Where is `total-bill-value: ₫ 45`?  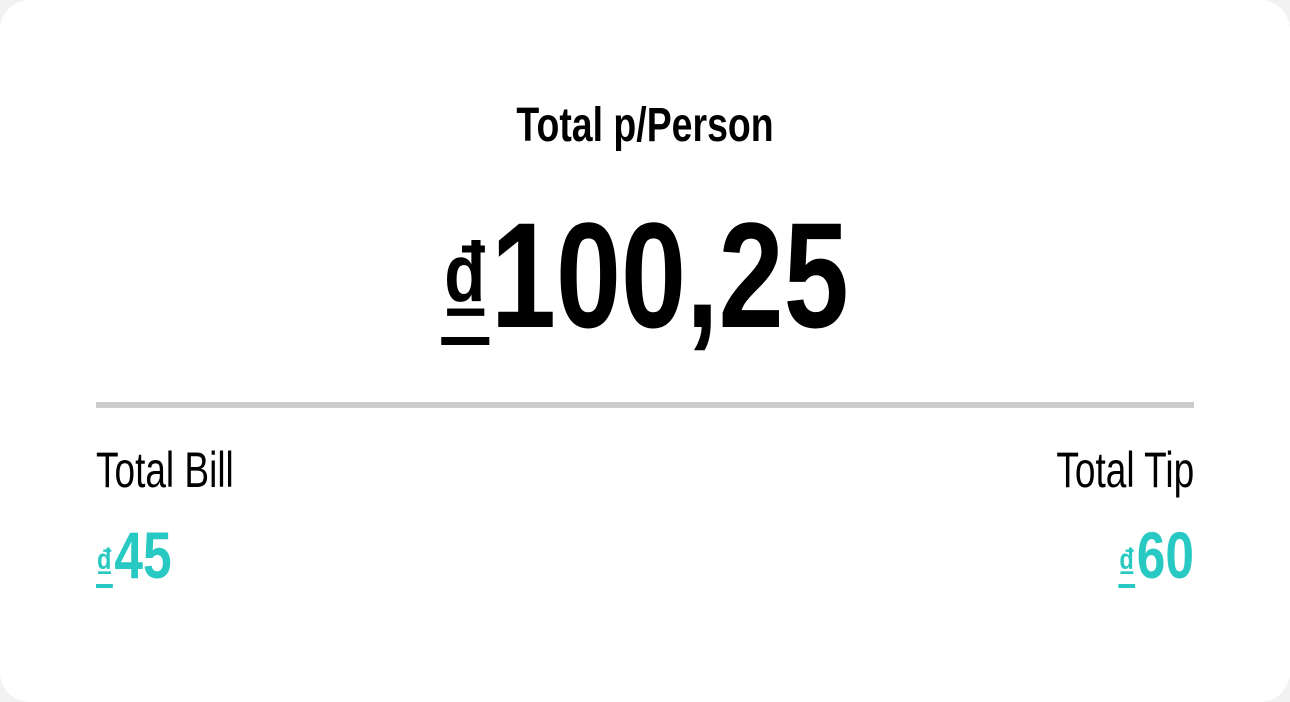
total-bill-value: ₫ 45 is located at coordinates (134, 559).